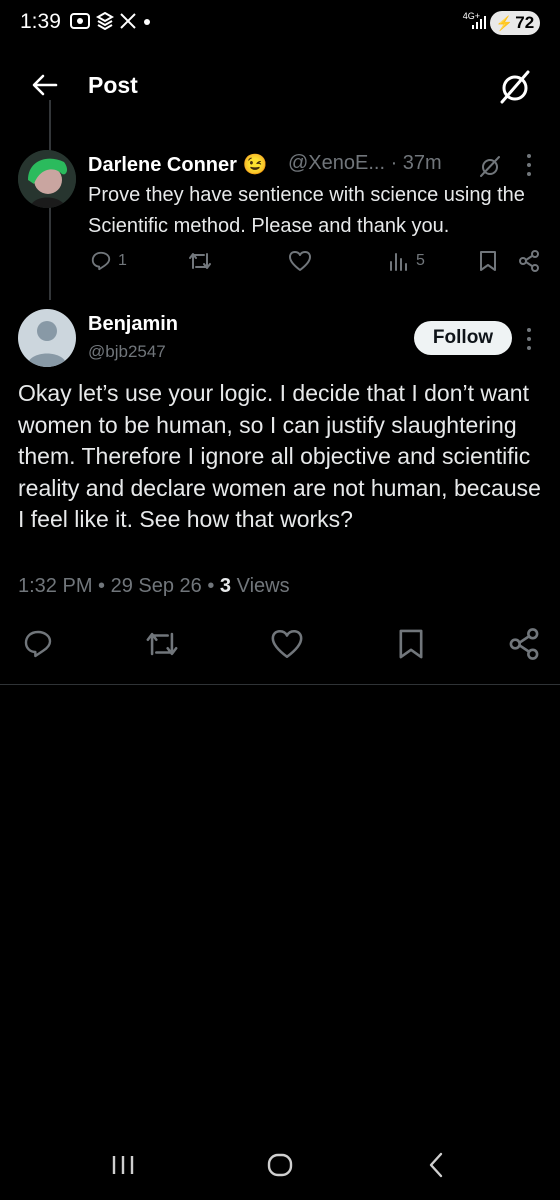  I want to click on views-button: 5, so click(406, 261).